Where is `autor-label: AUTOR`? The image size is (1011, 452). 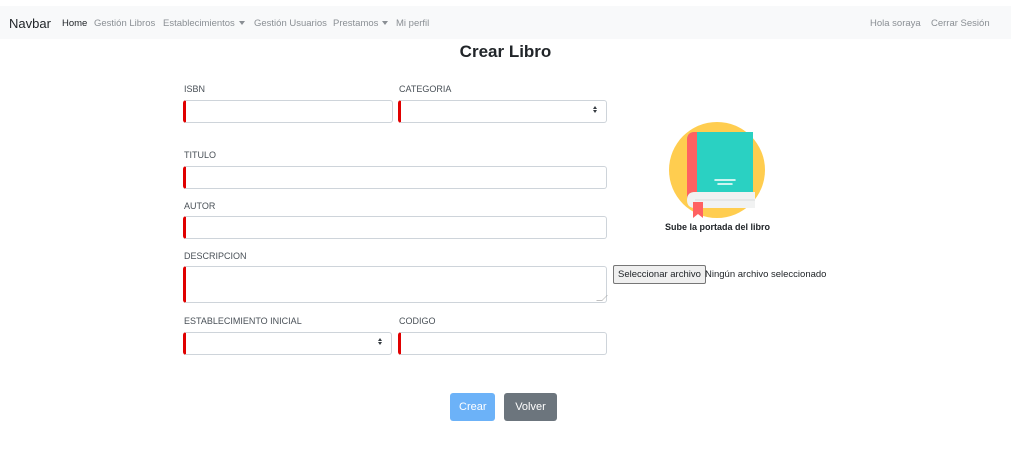
autor-label: AUTOR is located at coordinates (200, 206).